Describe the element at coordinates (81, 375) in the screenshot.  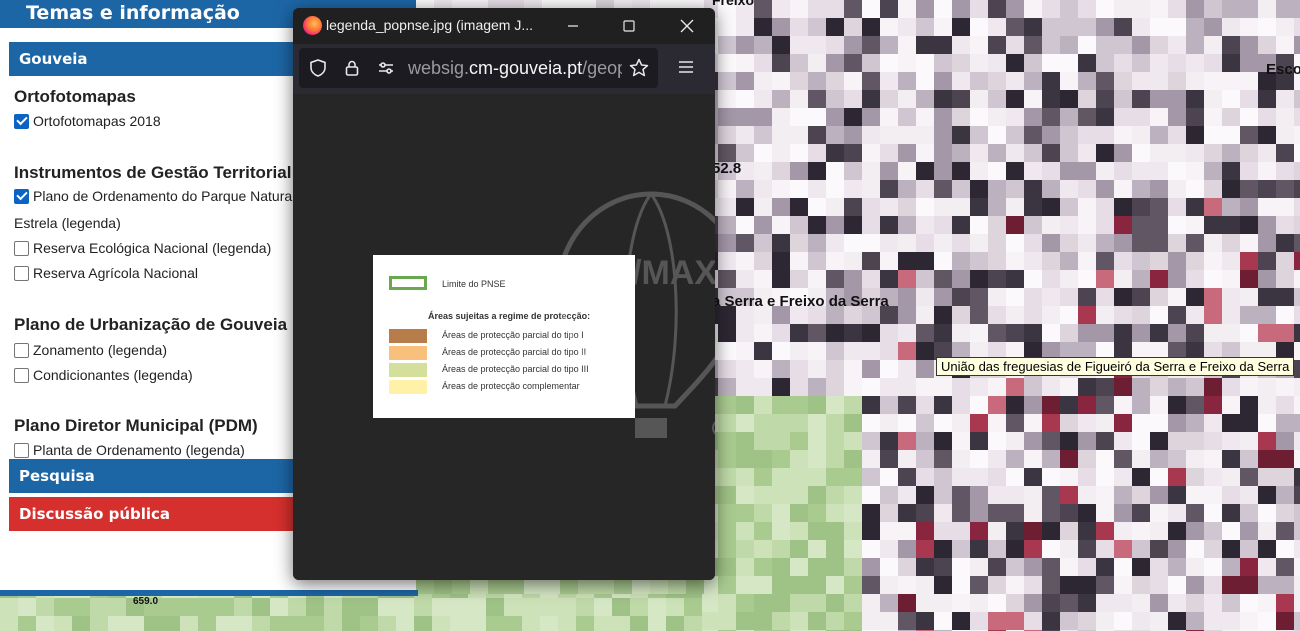
I see `layer-label: Condicionantes` at that location.